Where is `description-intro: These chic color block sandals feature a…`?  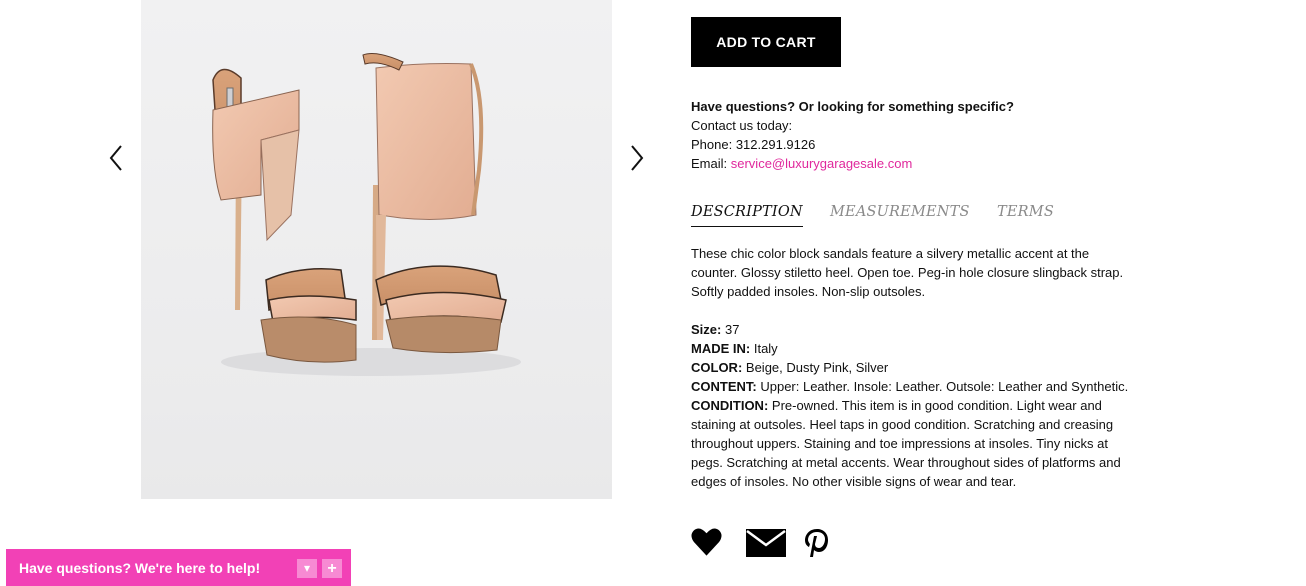 description-intro: These chic color block sandals feature a… is located at coordinates (907, 272).